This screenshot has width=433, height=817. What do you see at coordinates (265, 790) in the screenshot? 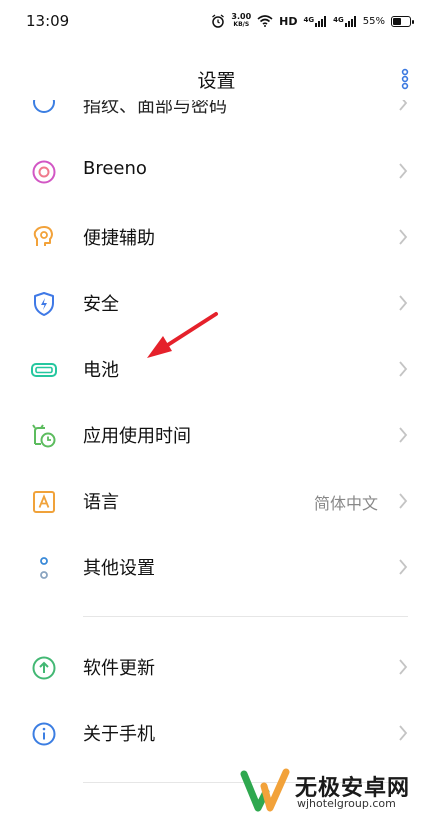
I see `watermark-logo-icon` at bounding box center [265, 790].